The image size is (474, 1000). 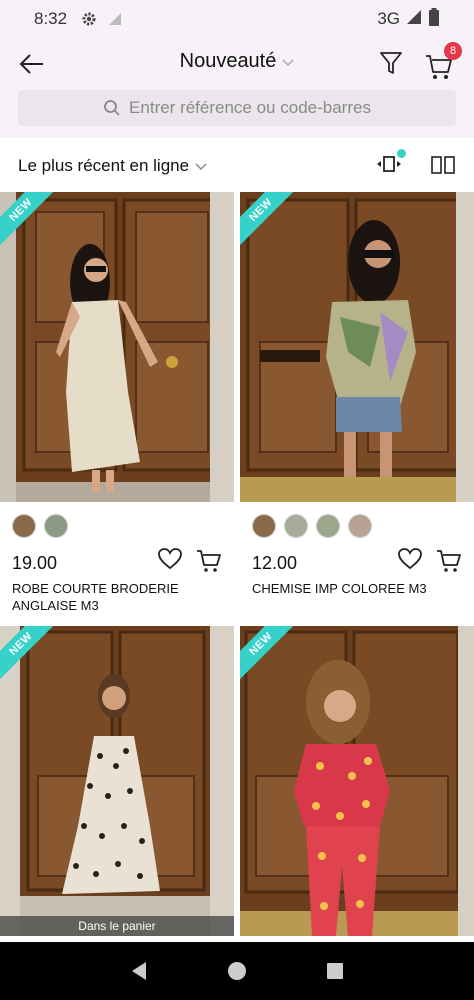 What do you see at coordinates (250, 107) in the screenshot?
I see `search-placeholder: Entrer référence ou code-barres` at bounding box center [250, 107].